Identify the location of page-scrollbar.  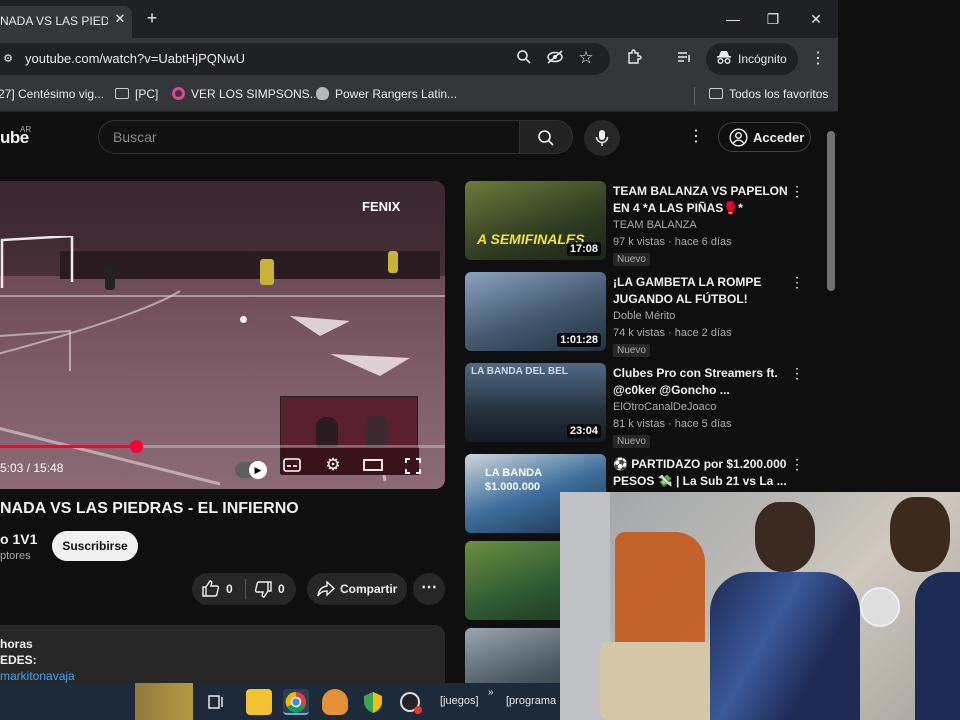
(831, 211).